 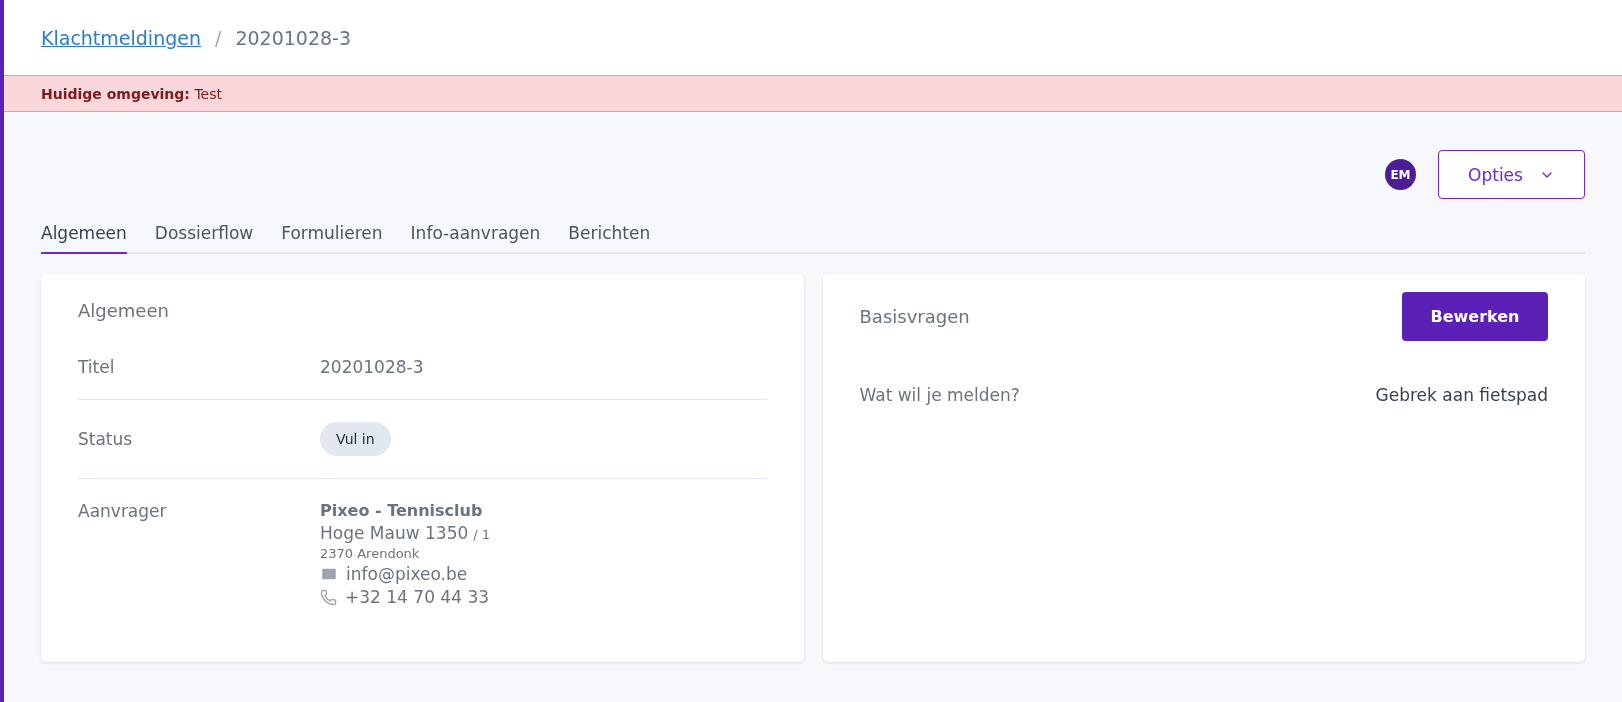 I want to click on field-label: Titel, so click(x=97, y=367).